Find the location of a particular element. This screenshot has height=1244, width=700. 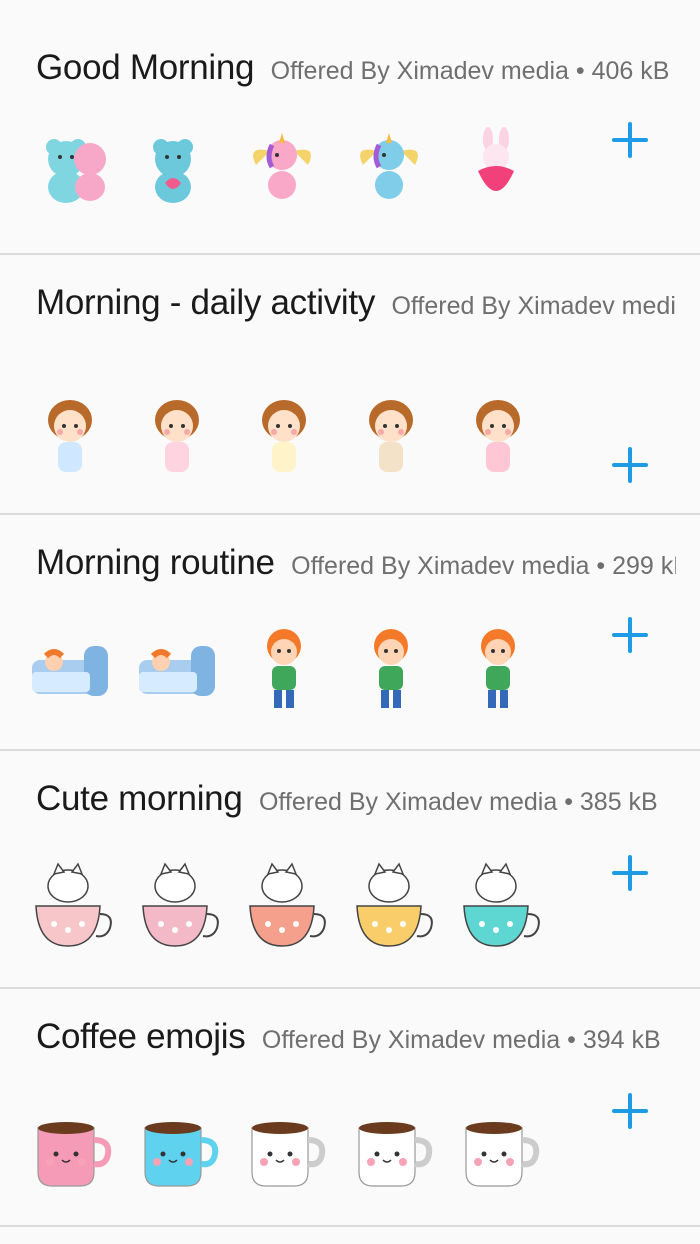

white-coffee-mug-spoon-sticker is located at coordinates (498, 1144).